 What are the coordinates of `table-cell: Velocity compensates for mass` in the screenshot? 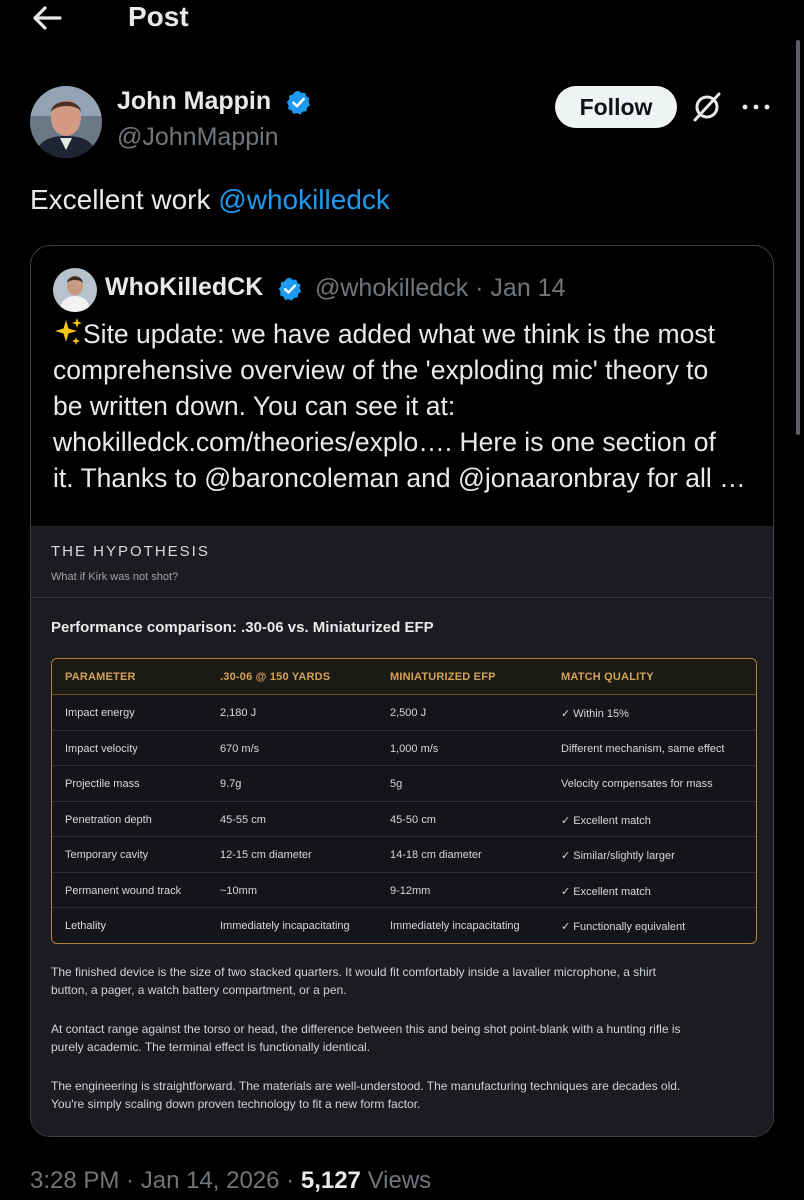 It's located at (637, 784).